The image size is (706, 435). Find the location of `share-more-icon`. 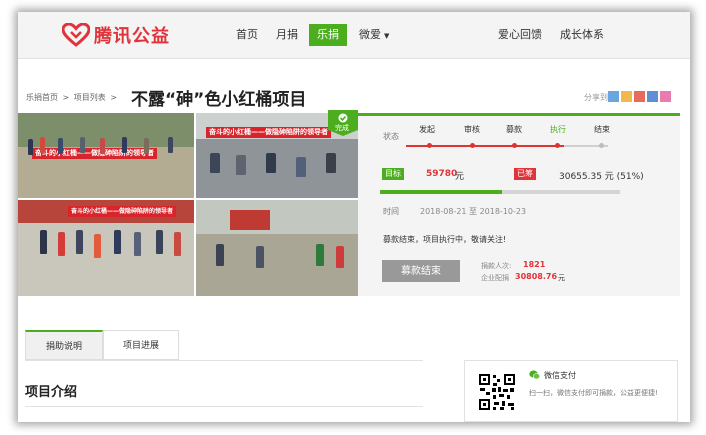

share-more-icon is located at coordinates (665, 96).